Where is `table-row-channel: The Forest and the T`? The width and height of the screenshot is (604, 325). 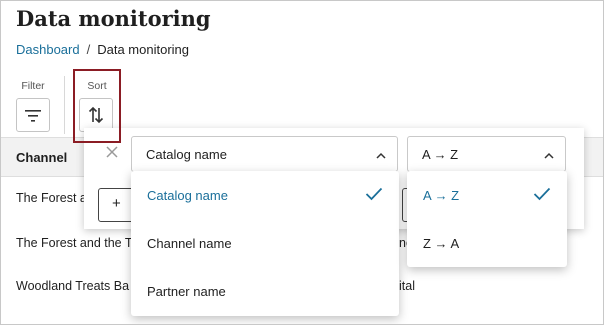
table-row-channel: The Forest and the T is located at coordinates (74, 243).